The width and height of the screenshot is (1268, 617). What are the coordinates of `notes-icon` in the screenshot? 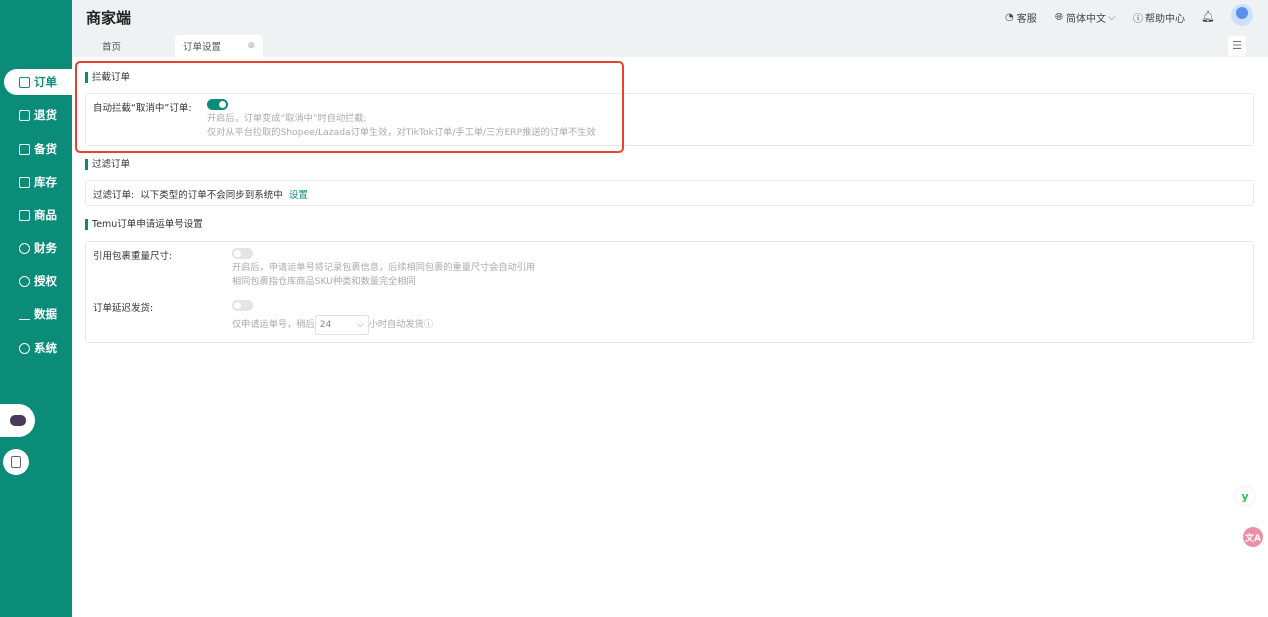 It's located at (16, 462).